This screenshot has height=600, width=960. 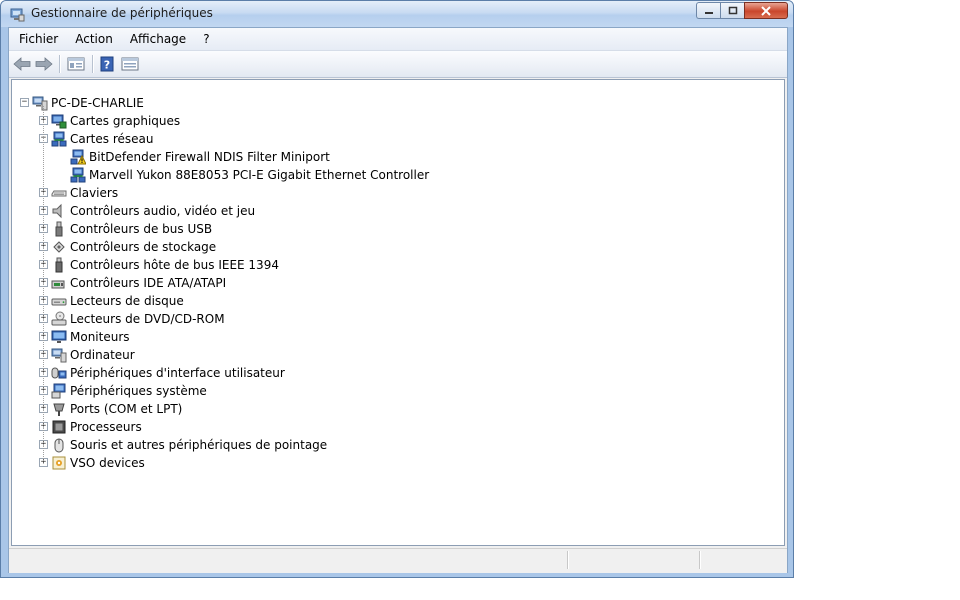 I want to click on properties-view-button, so click(x=76, y=64).